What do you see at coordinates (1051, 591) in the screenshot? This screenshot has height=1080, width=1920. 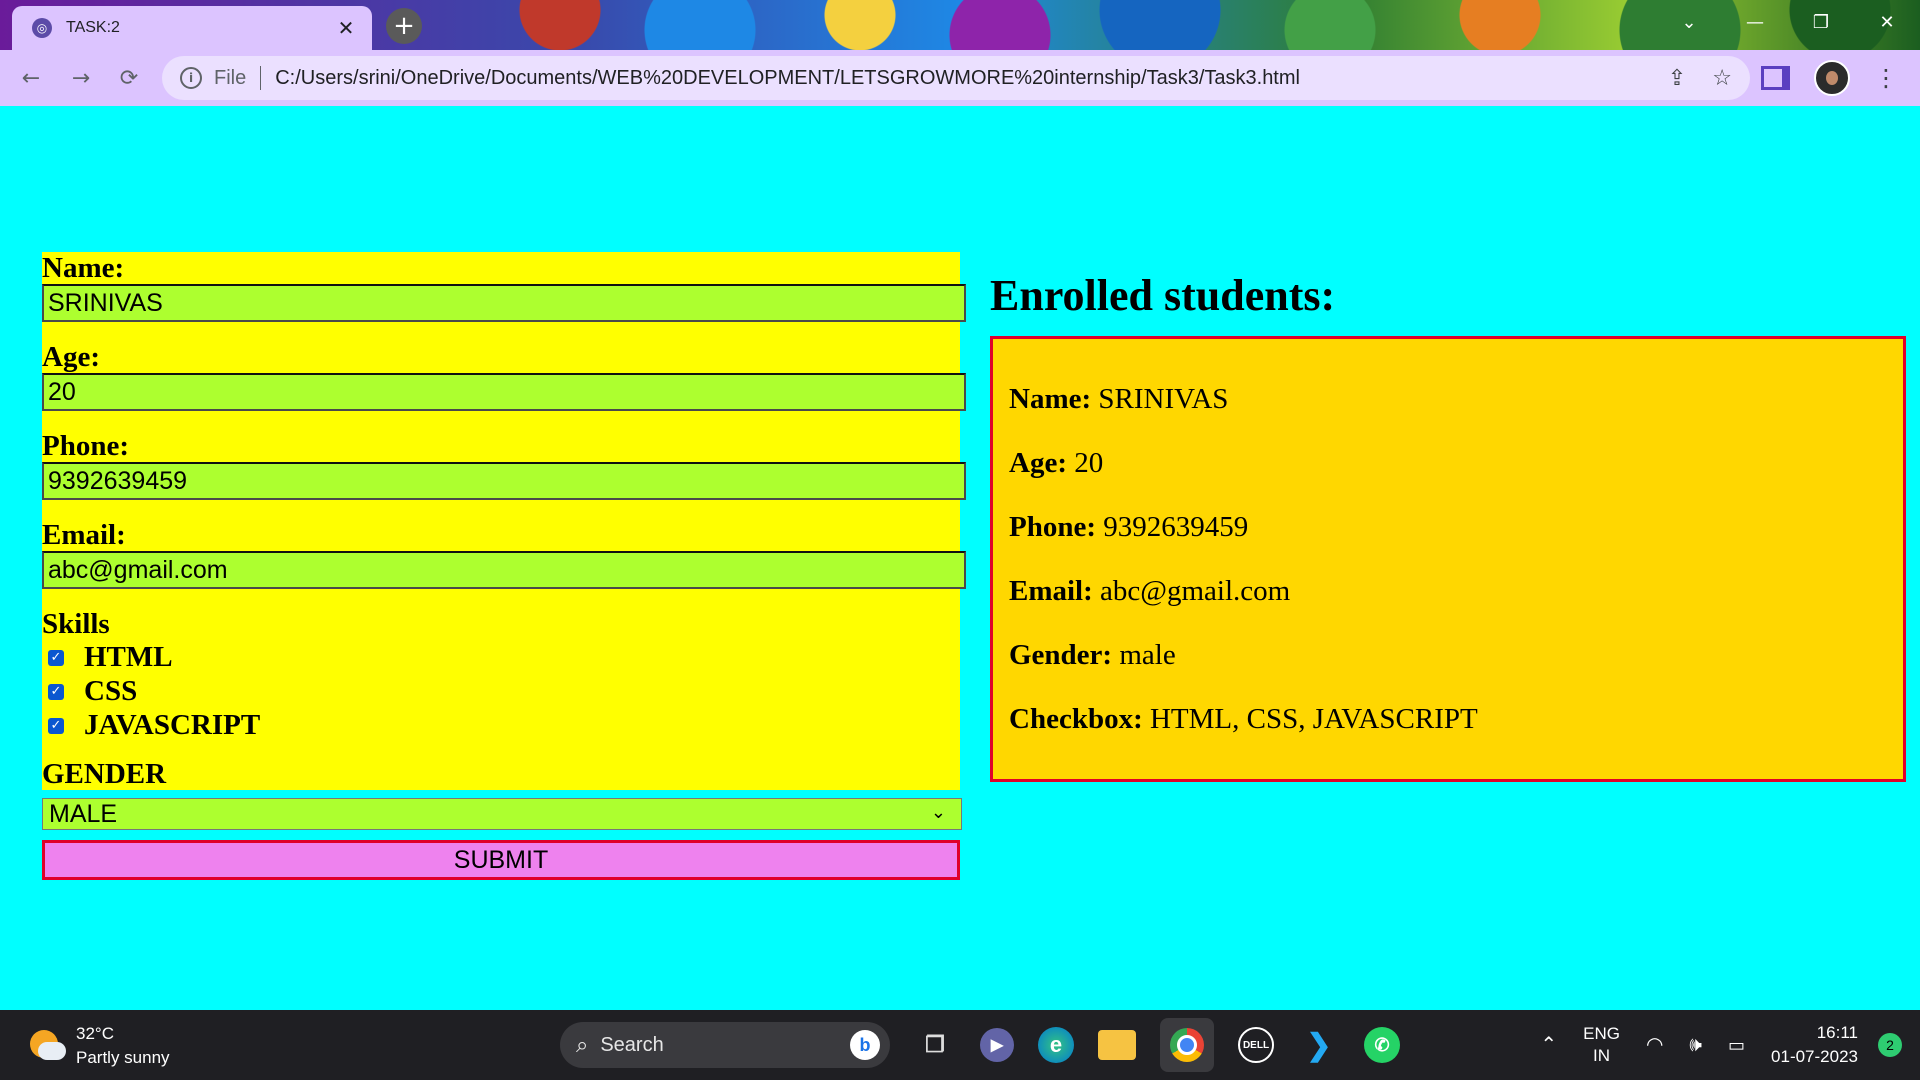 I see `row-key: Email:` at bounding box center [1051, 591].